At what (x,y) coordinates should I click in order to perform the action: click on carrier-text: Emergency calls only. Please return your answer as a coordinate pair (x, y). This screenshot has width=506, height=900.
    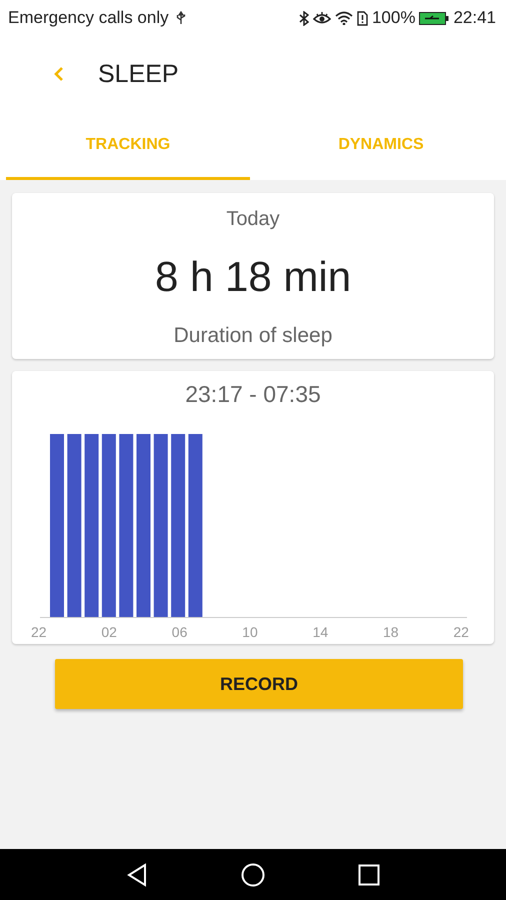
    Looking at the image, I should click on (88, 18).